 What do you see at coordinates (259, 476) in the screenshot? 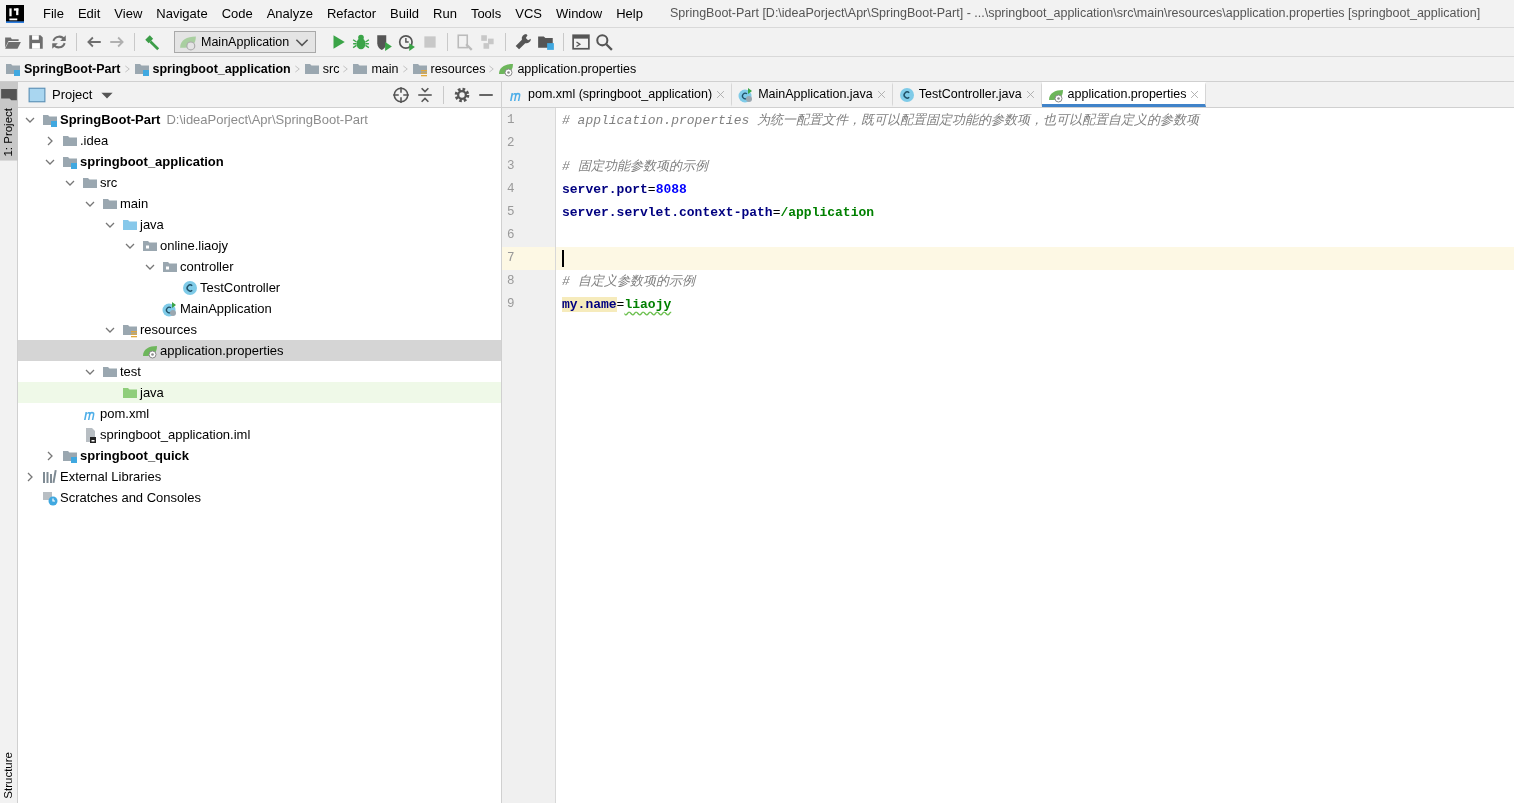
I see `tree-item: External Libraries` at bounding box center [259, 476].